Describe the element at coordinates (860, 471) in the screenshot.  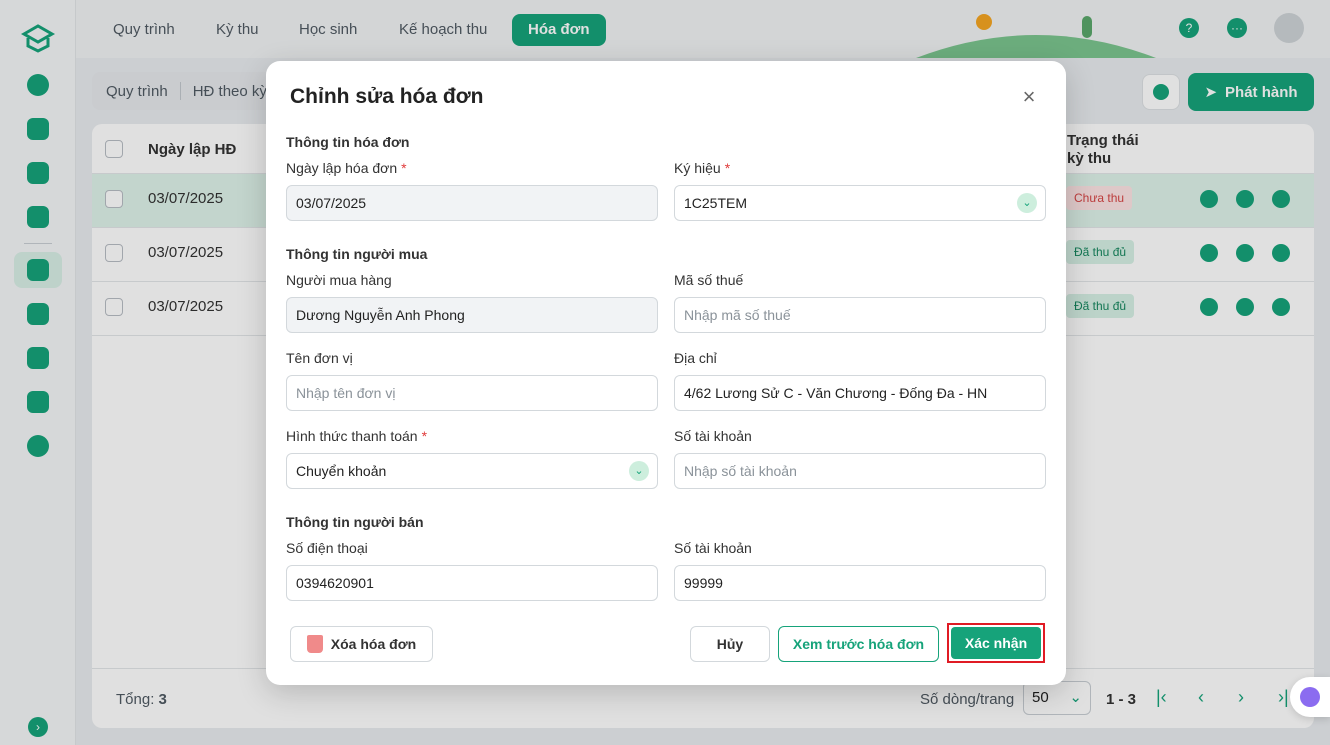
I see `buyer-account-input: Nhập số tài khoản` at that location.